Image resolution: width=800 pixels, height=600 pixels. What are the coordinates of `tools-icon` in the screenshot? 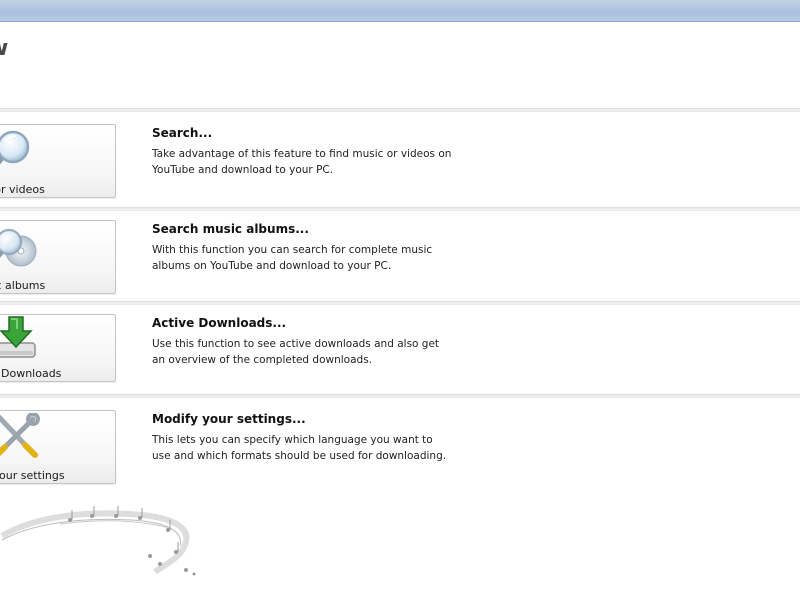 It's located at (20, 435).